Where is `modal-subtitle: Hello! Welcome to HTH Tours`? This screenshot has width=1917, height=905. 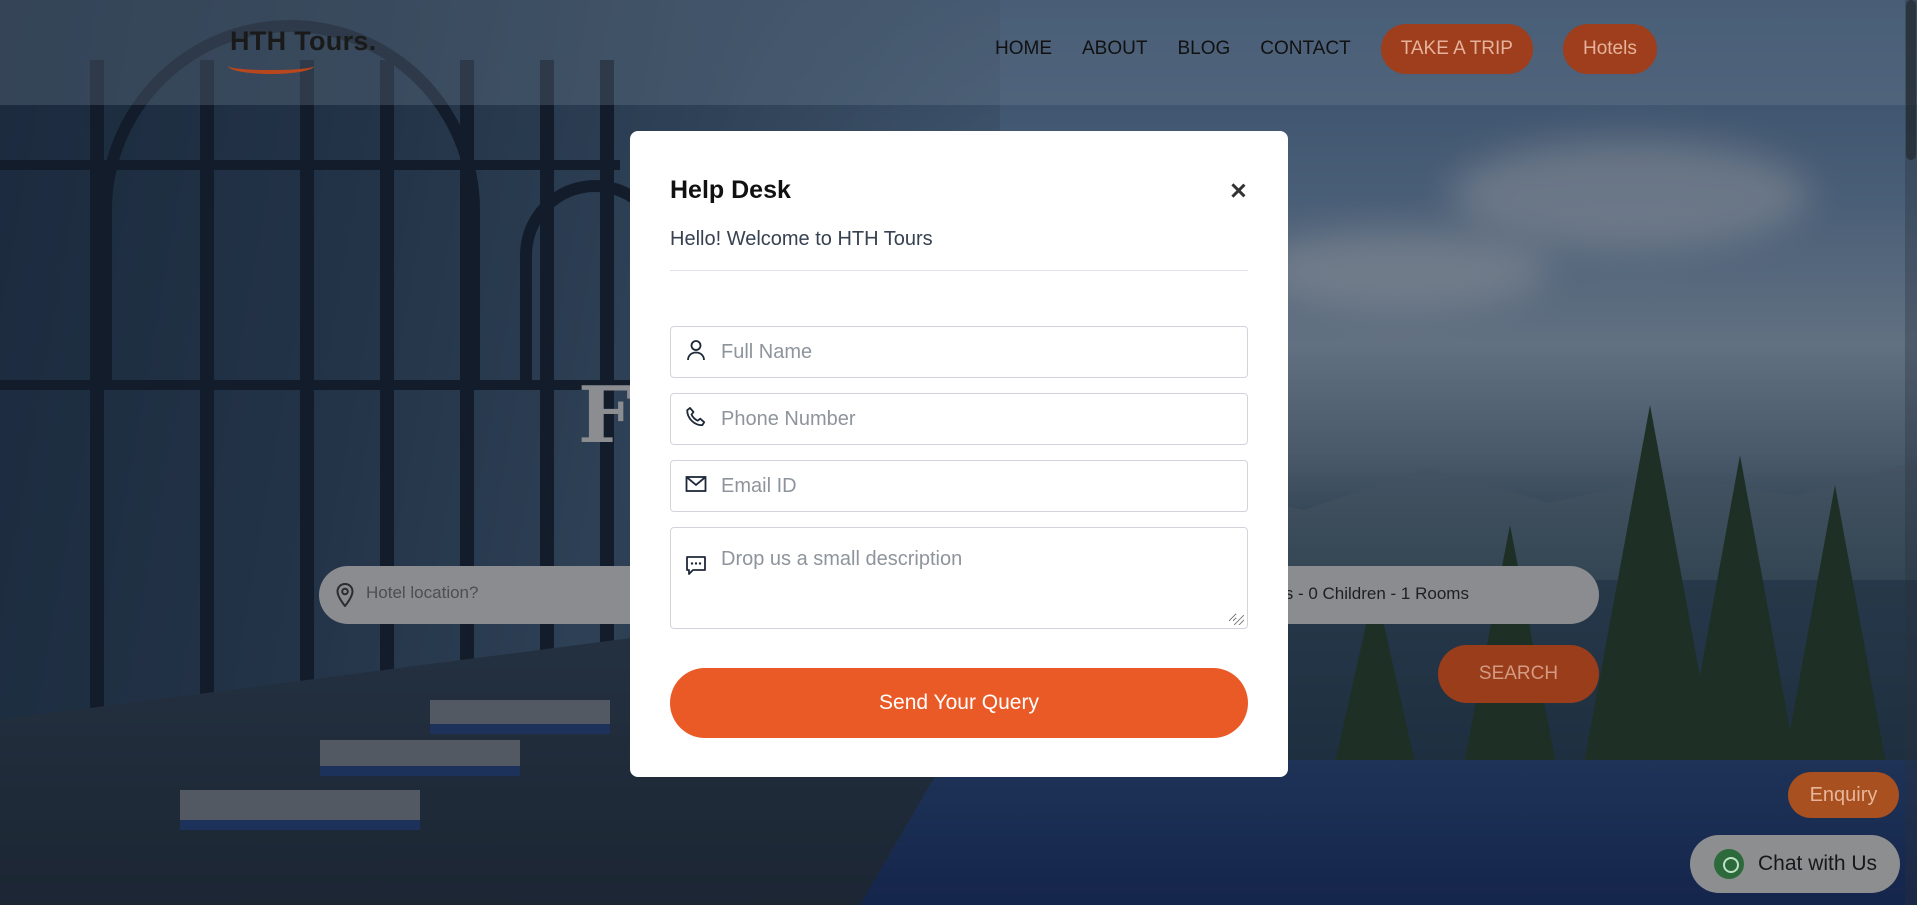
modal-subtitle: Hello! Welcome to HTH Tours is located at coordinates (801, 239).